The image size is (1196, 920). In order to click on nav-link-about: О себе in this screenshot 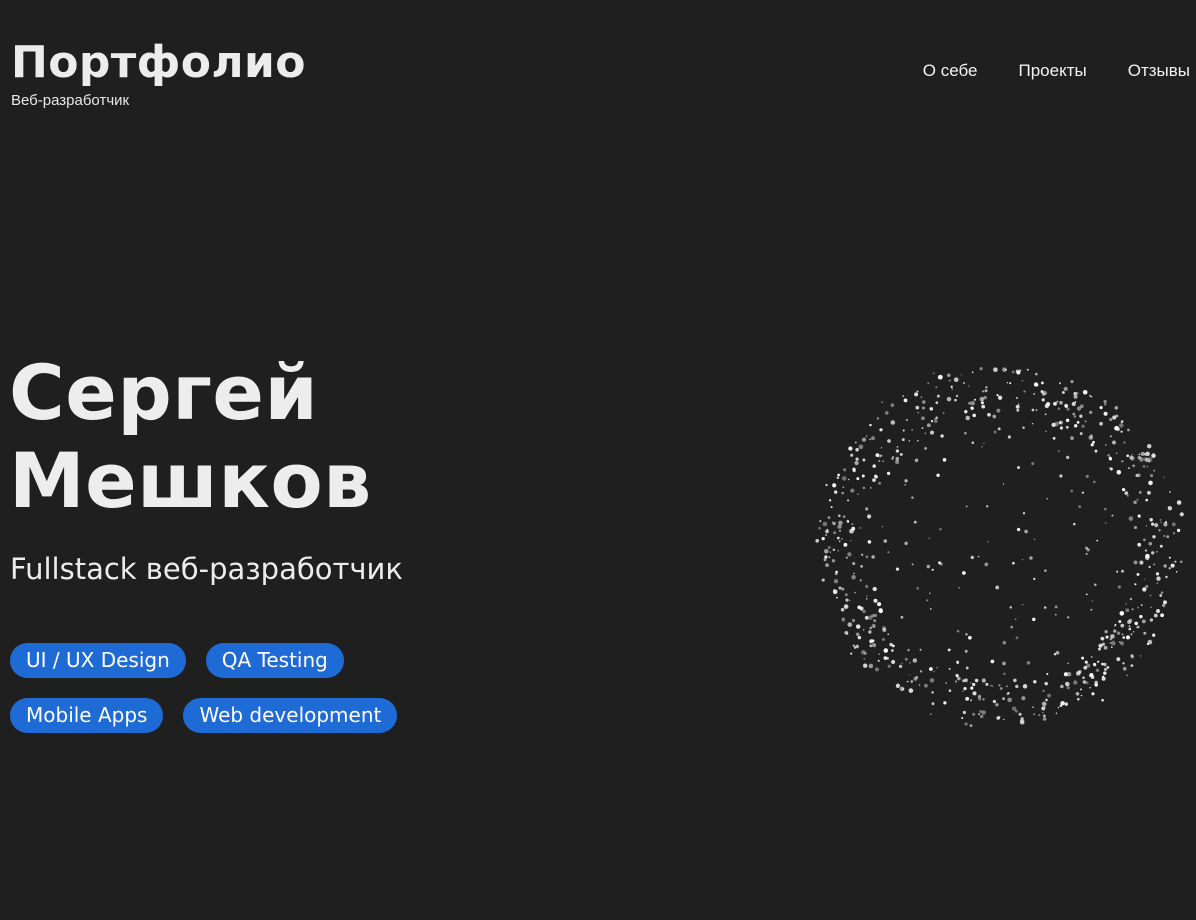, I will do `click(950, 71)`.